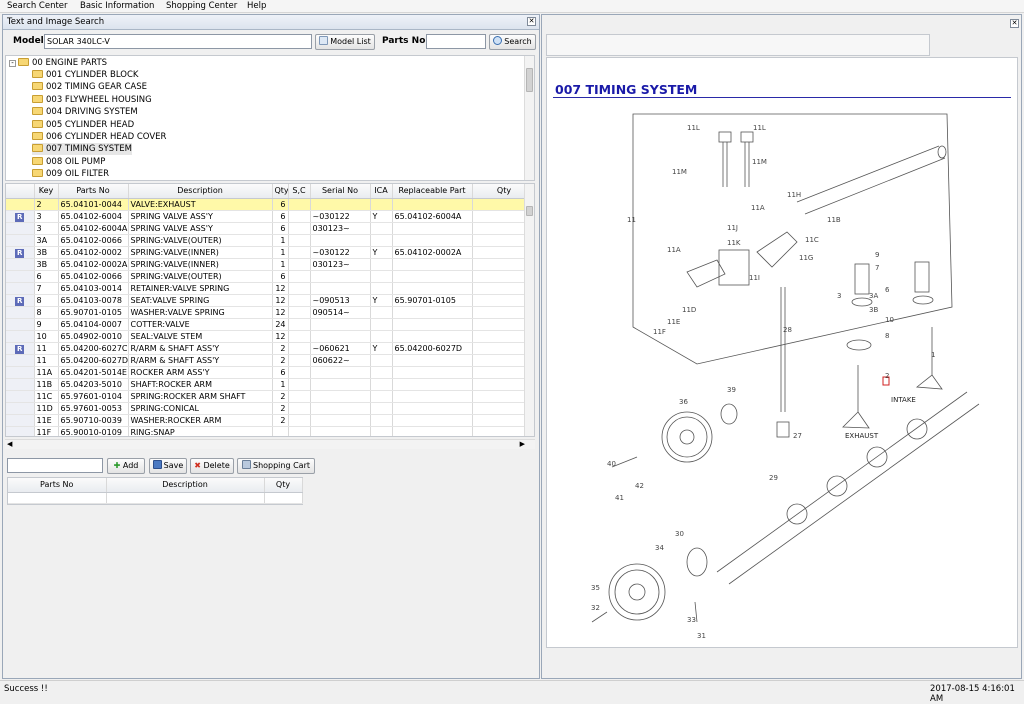 Image resolution: width=1024 pixels, height=704 pixels. I want to click on table-cell: R, so click(20, 216).